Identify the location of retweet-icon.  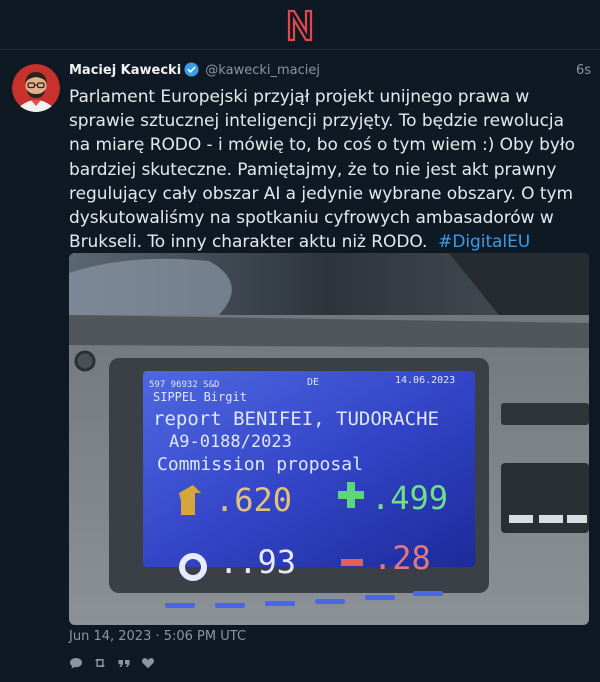
(100, 663).